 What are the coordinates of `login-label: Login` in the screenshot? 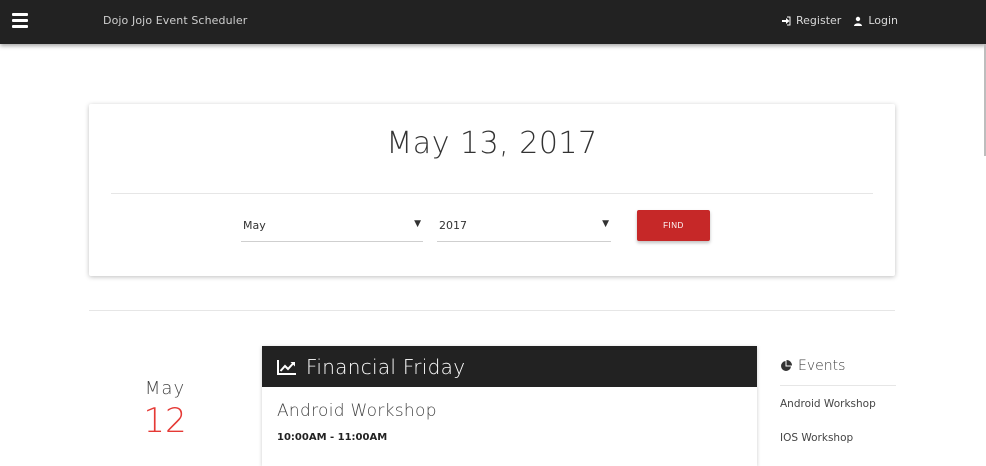 It's located at (883, 20).